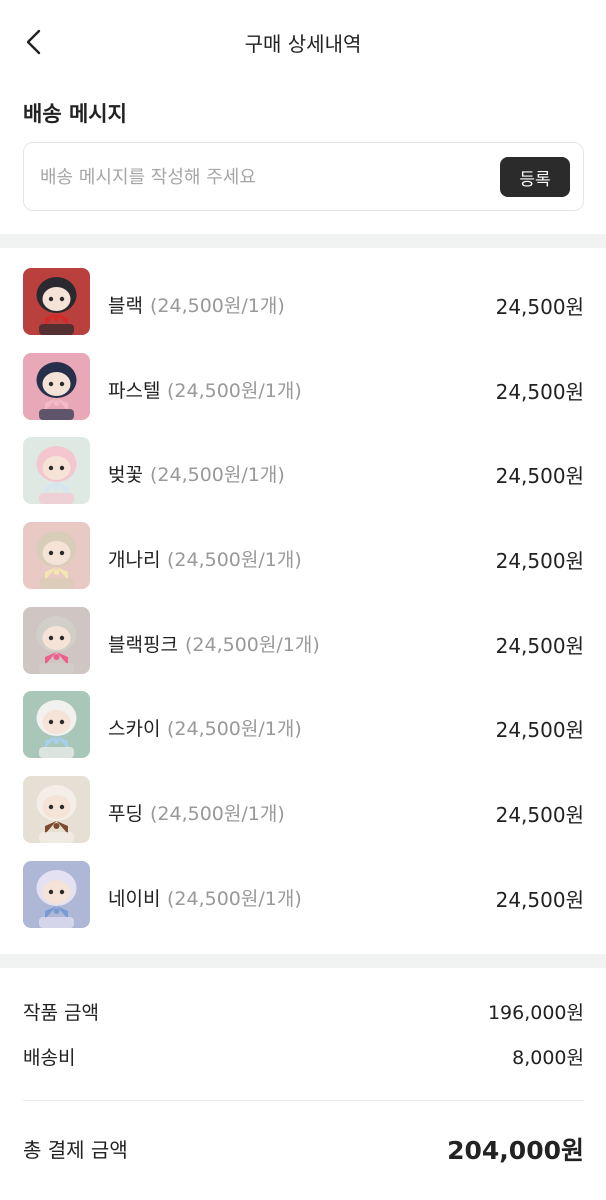  Describe the element at coordinates (134, 898) in the screenshot. I see `item-name: 네이비` at that location.